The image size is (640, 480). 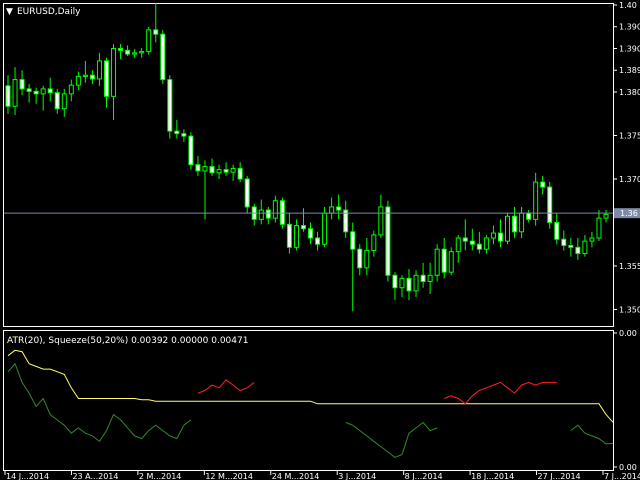 What do you see at coordinates (229, 476) in the screenshot?
I see `date-tick-label: 12 M...2014` at bounding box center [229, 476].